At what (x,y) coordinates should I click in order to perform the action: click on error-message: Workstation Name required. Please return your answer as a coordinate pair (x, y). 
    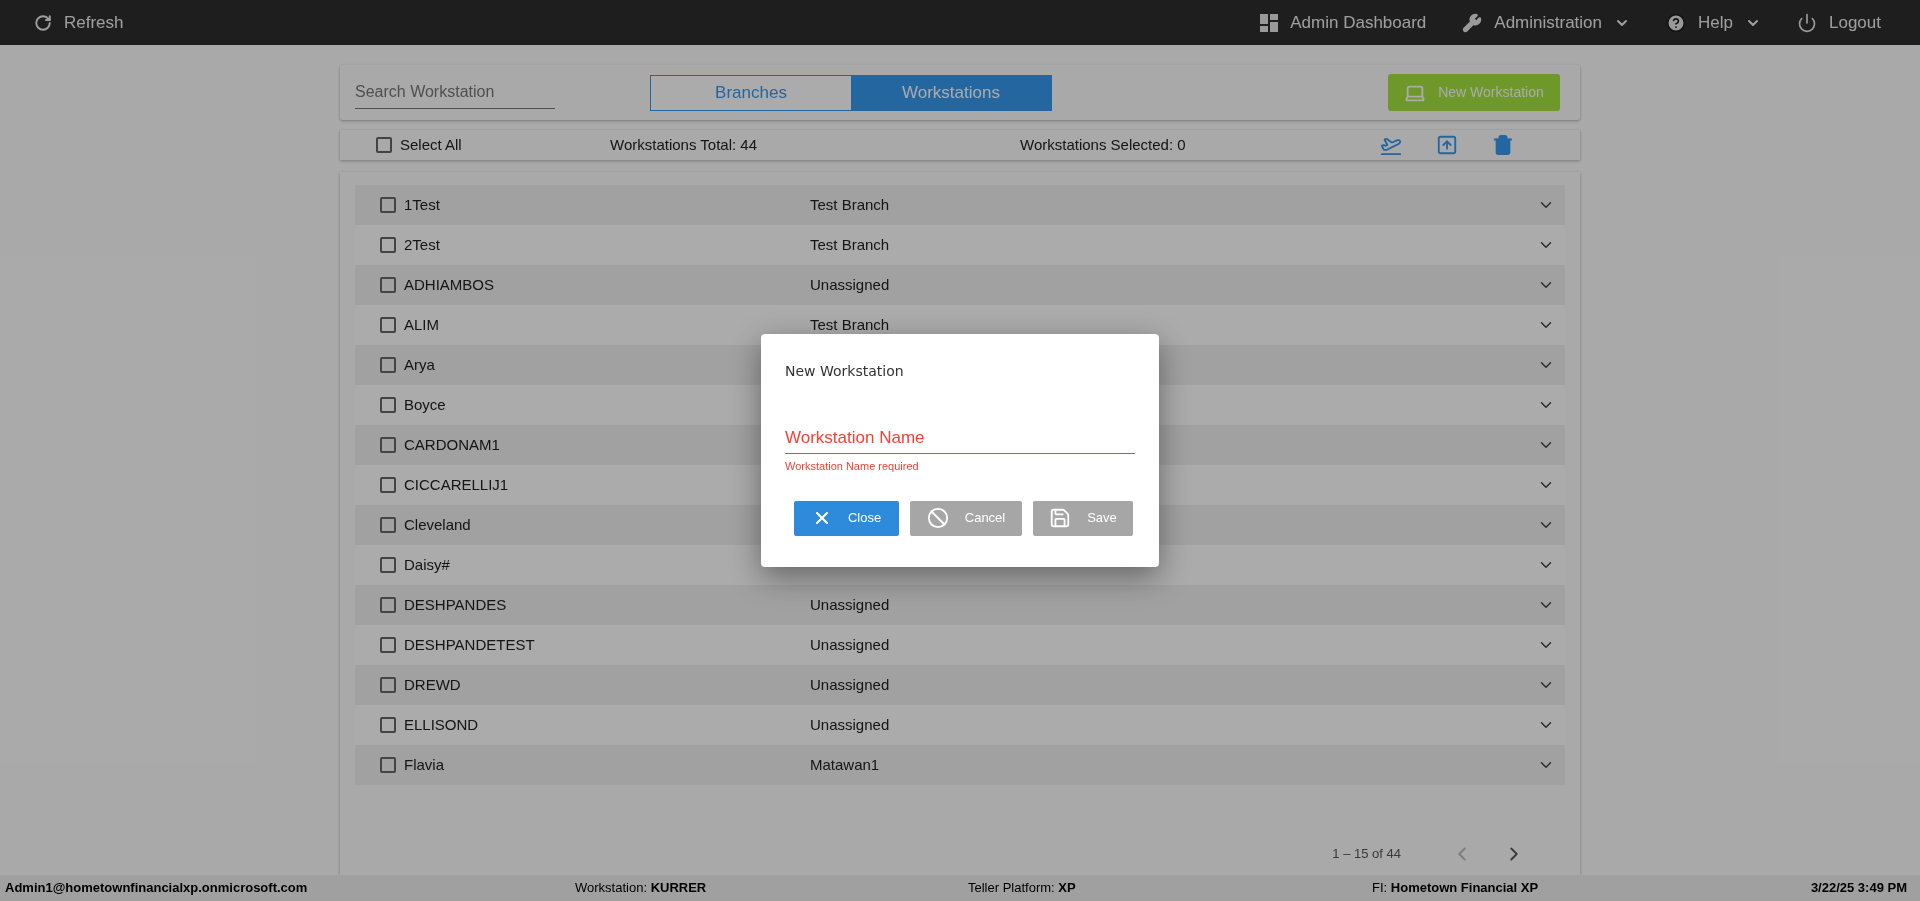
    Looking at the image, I should click on (852, 466).